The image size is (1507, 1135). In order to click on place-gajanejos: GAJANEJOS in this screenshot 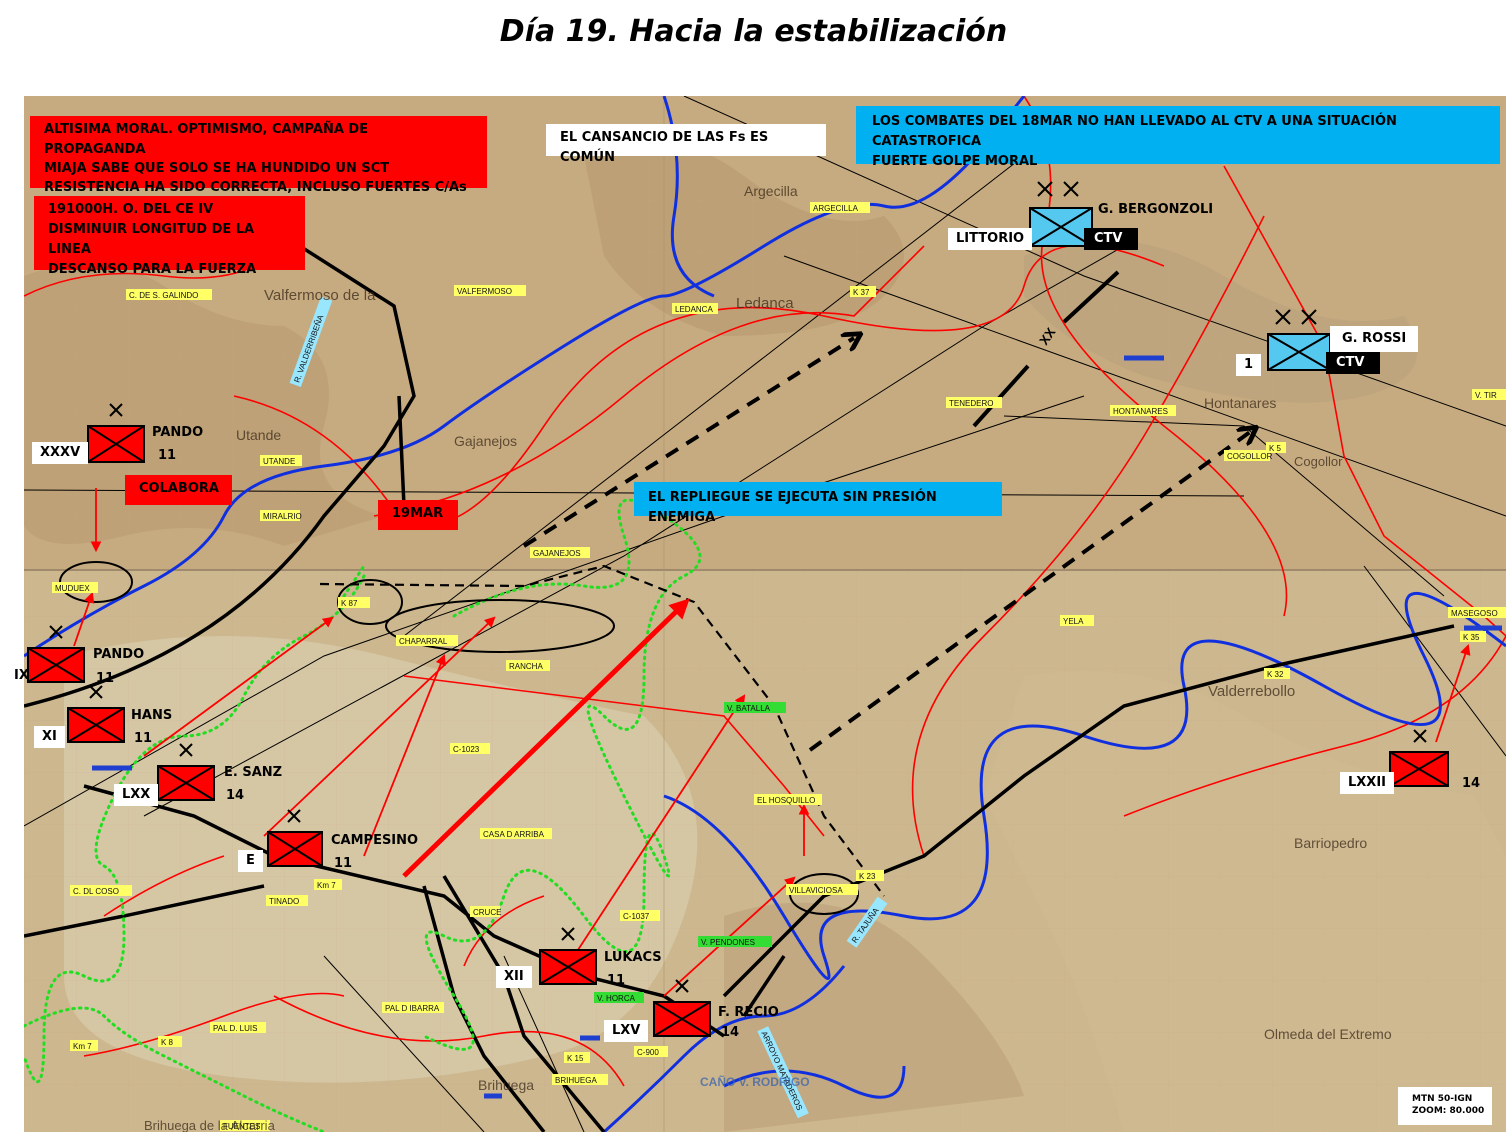, I will do `click(560, 552)`.